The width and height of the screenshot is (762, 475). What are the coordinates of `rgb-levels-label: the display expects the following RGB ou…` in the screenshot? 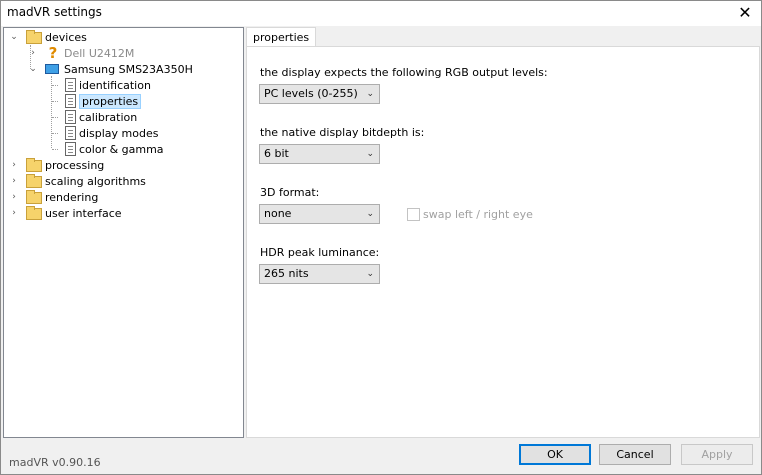 It's located at (404, 72).